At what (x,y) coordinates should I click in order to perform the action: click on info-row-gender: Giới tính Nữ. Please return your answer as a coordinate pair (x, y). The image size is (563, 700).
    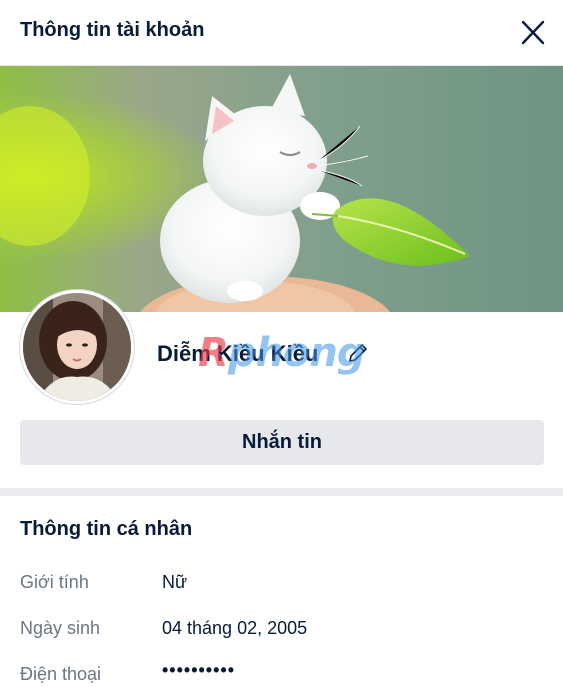
    Looking at the image, I should click on (281, 583).